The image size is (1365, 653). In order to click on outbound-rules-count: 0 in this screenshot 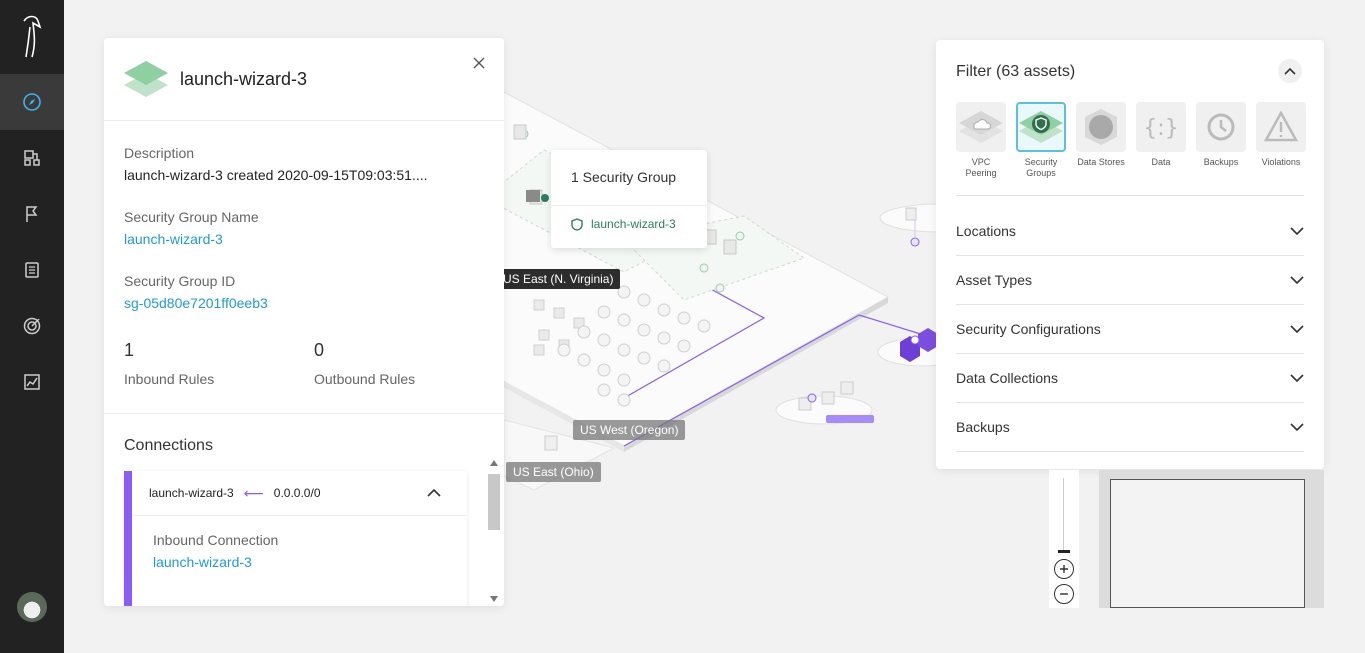, I will do `click(319, 350)`.